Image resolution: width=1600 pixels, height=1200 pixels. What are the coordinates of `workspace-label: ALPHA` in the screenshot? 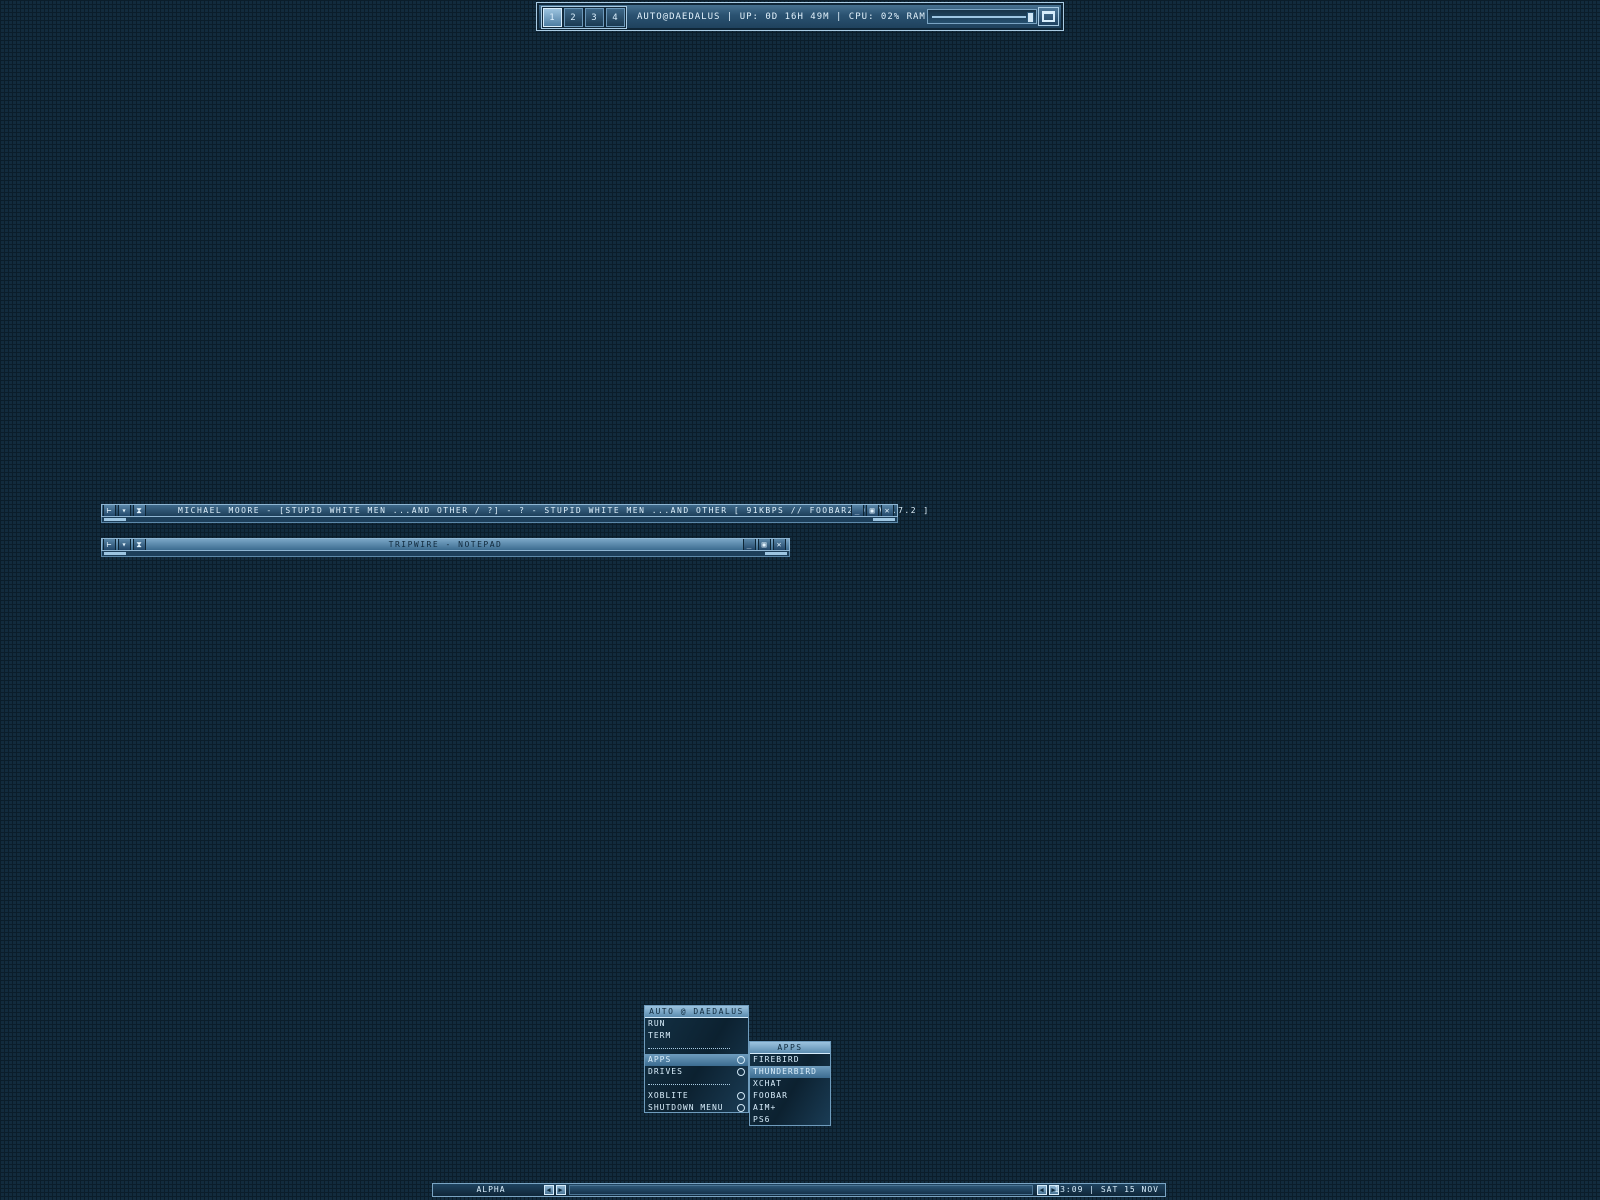 It's located at (491, 1189).